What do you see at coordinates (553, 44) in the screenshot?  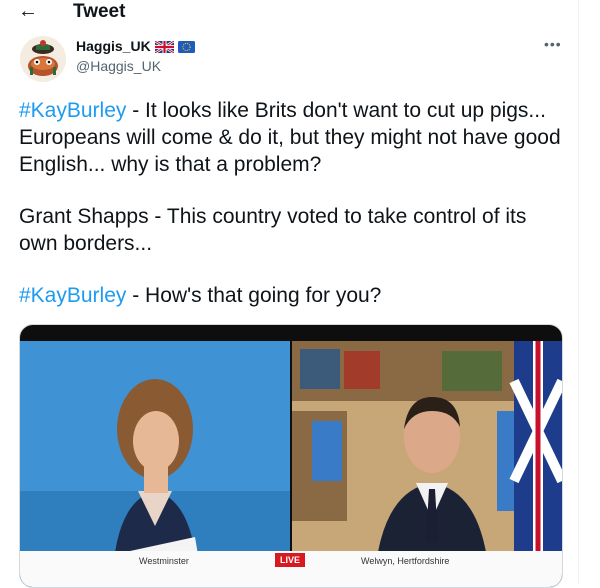 I see `more-options-icon: •••` at bounding box center [553, 44].